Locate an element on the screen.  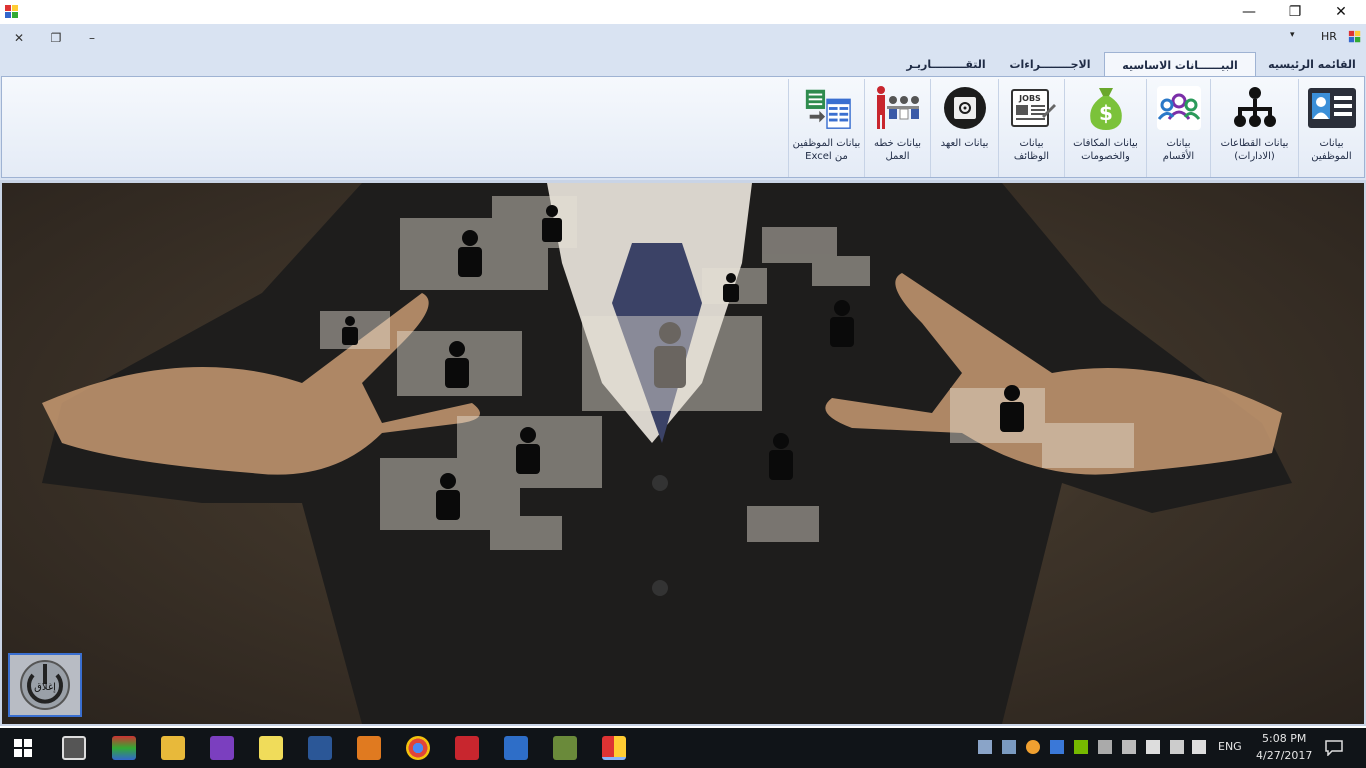
excel-import-button: بيانات الموظفين من Excel is located at coordinates (826, 128).